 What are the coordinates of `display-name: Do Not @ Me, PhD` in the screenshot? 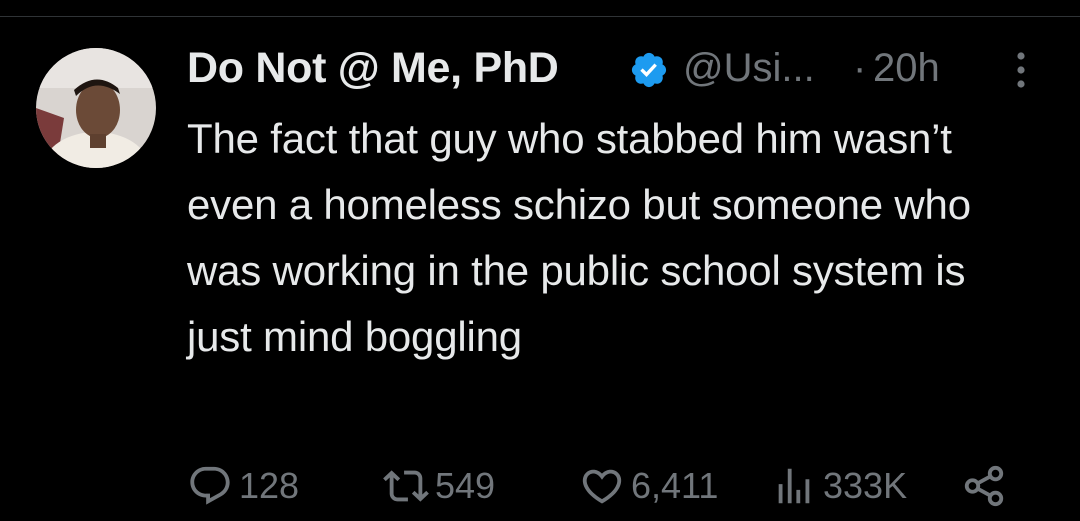 It's located at (373, 68).